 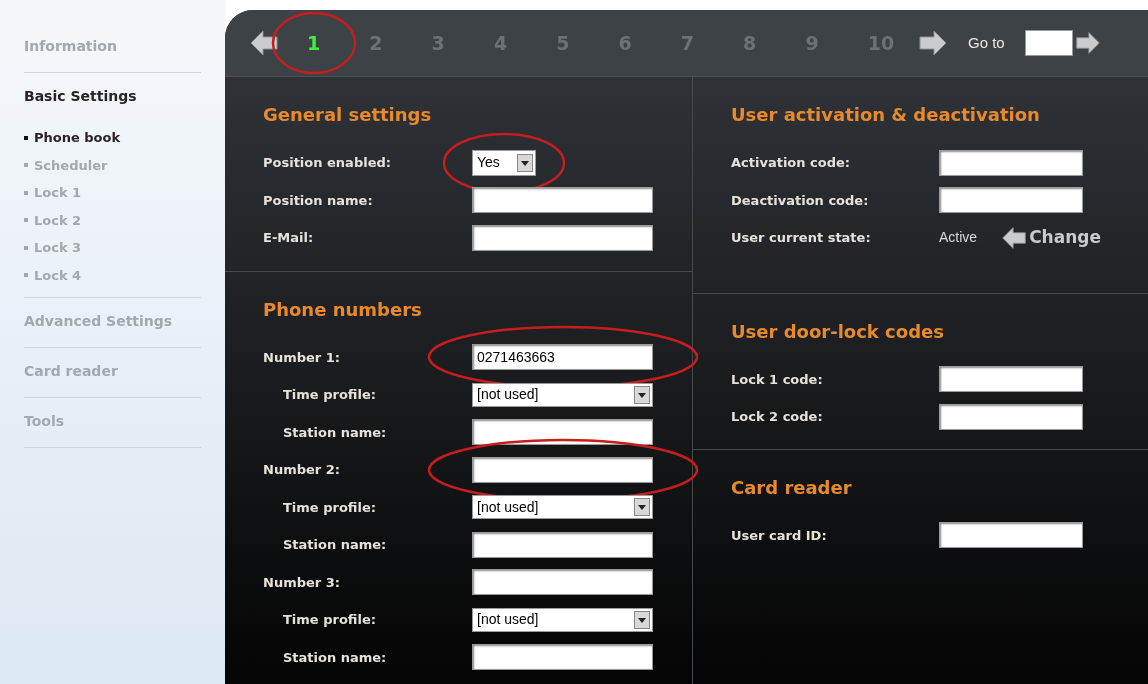 I want to click on previous-button, so click(x=264, y=43).